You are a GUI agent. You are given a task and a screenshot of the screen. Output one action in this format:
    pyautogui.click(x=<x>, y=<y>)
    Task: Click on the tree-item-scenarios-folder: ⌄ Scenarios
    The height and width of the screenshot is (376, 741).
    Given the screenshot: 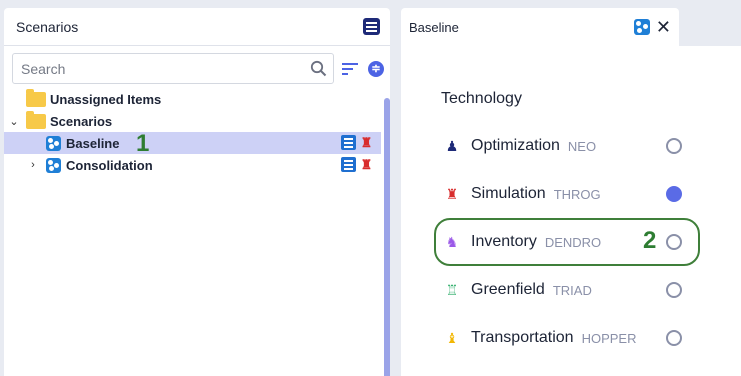 What is the action you would take?
    pyautogui.click(x=192, y=121)
    